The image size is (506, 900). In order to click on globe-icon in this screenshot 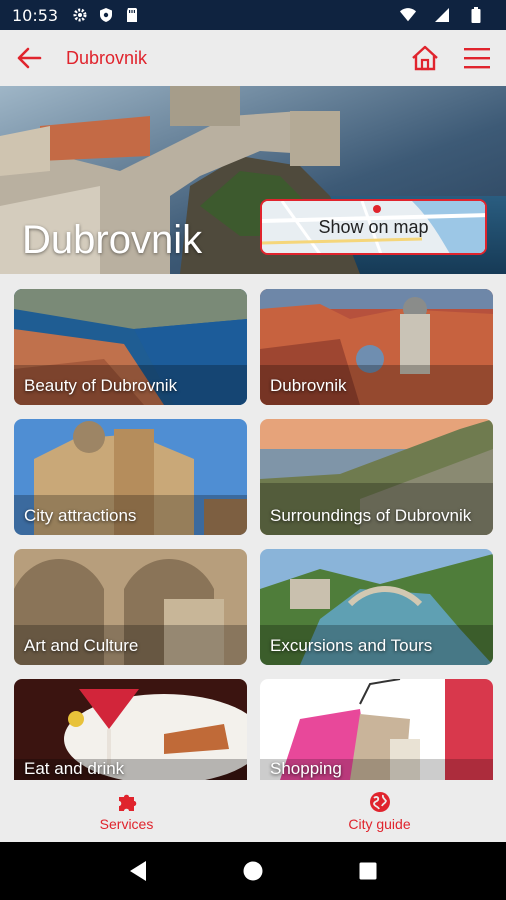, I will do `click(379, 802)`.